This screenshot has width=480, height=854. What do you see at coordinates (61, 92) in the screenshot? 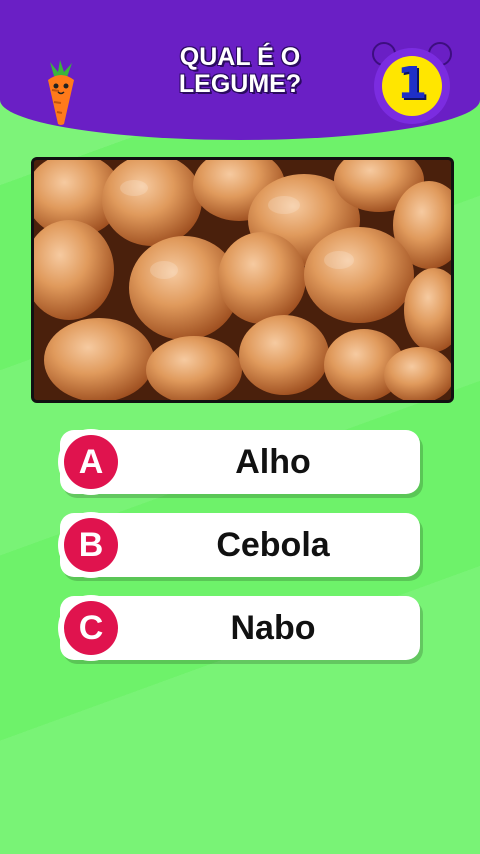
I see `carrot-icon` at bounding box center [61, 92].